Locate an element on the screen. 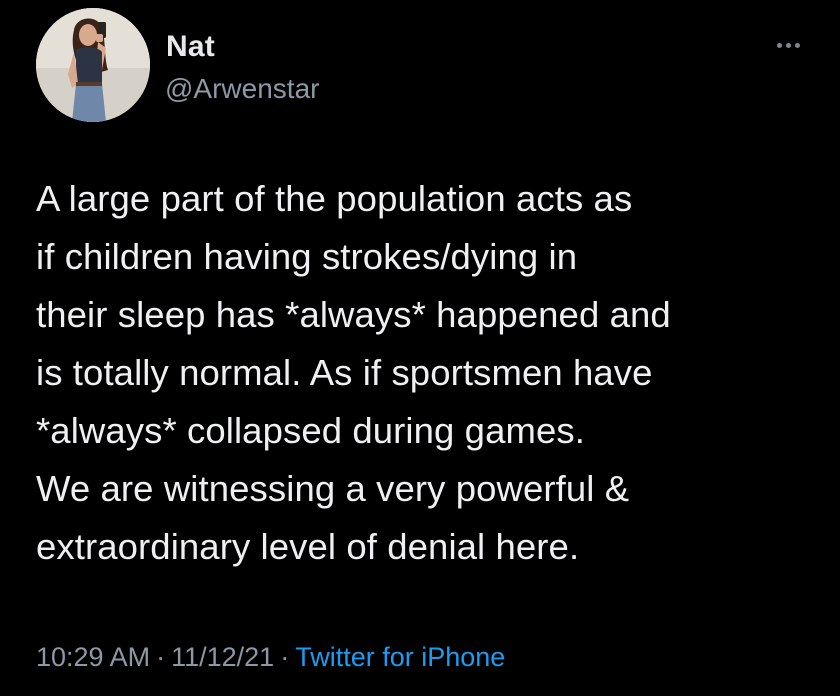 The width and height of the screenshot is (840, 696). more-horizontal-icon is located at coordinates (788, 45).